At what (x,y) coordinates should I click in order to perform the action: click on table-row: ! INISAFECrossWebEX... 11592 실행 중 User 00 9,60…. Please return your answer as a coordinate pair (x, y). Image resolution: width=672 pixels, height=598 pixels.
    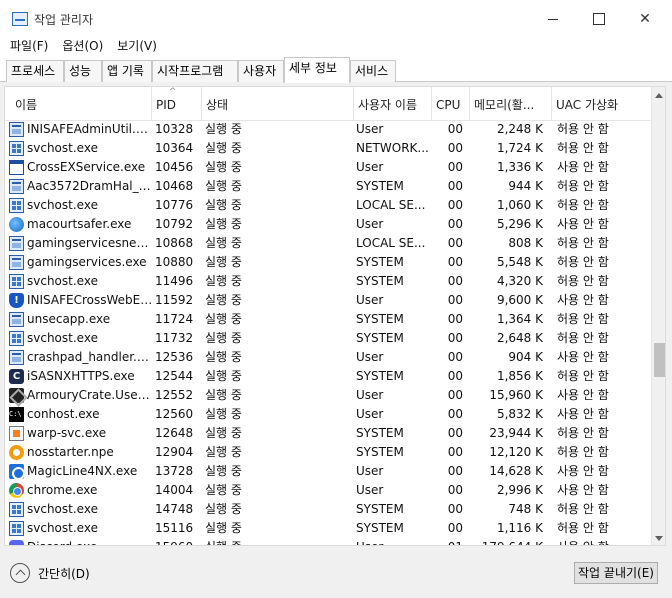
    Looking at the image, I should click on (328, 300).